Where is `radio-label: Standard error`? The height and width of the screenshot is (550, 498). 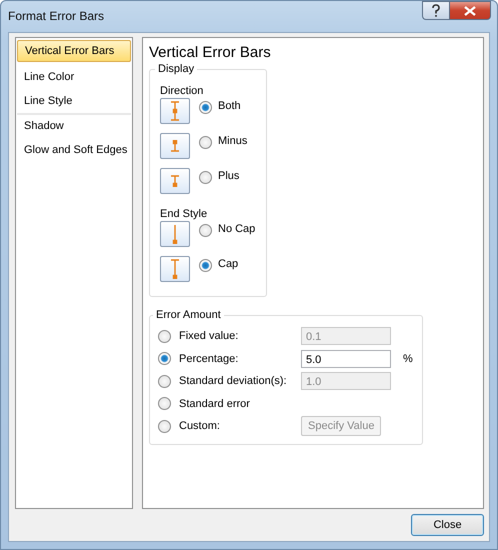
radio-label: Standard error is located at coordinates (215, 404).